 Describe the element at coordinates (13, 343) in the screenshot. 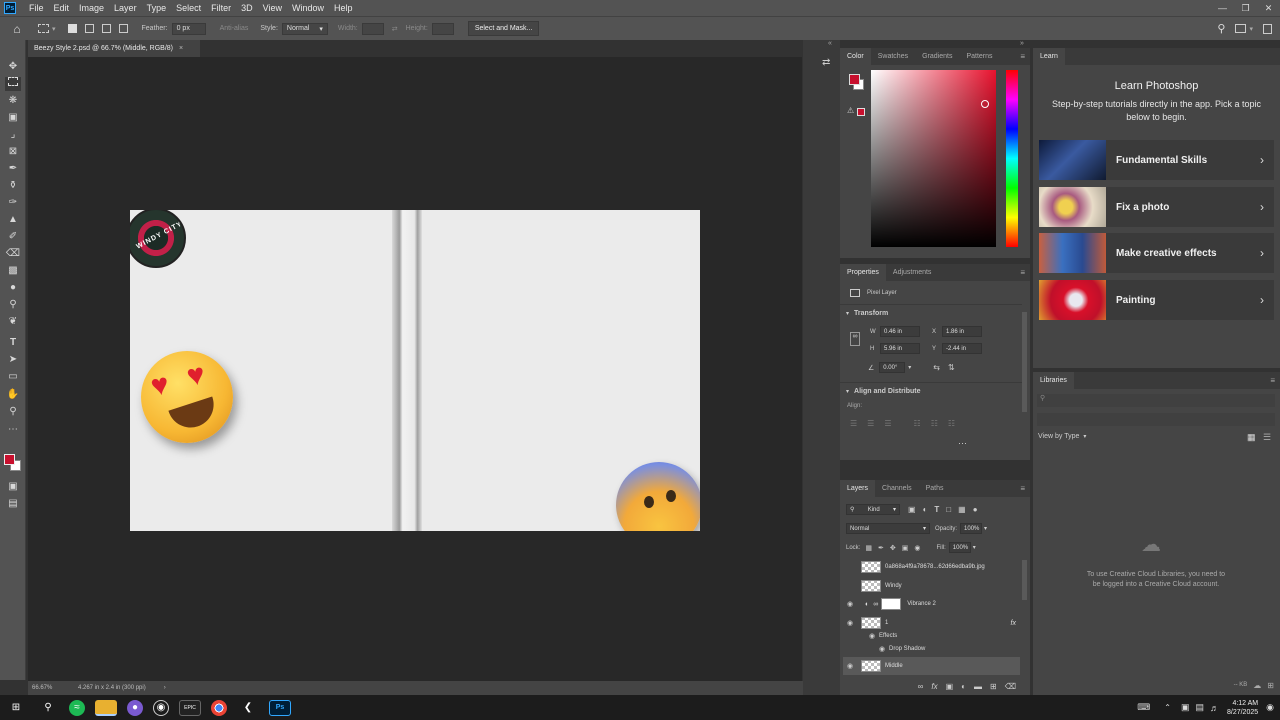

I see `type-tool-icon: T` at that location.